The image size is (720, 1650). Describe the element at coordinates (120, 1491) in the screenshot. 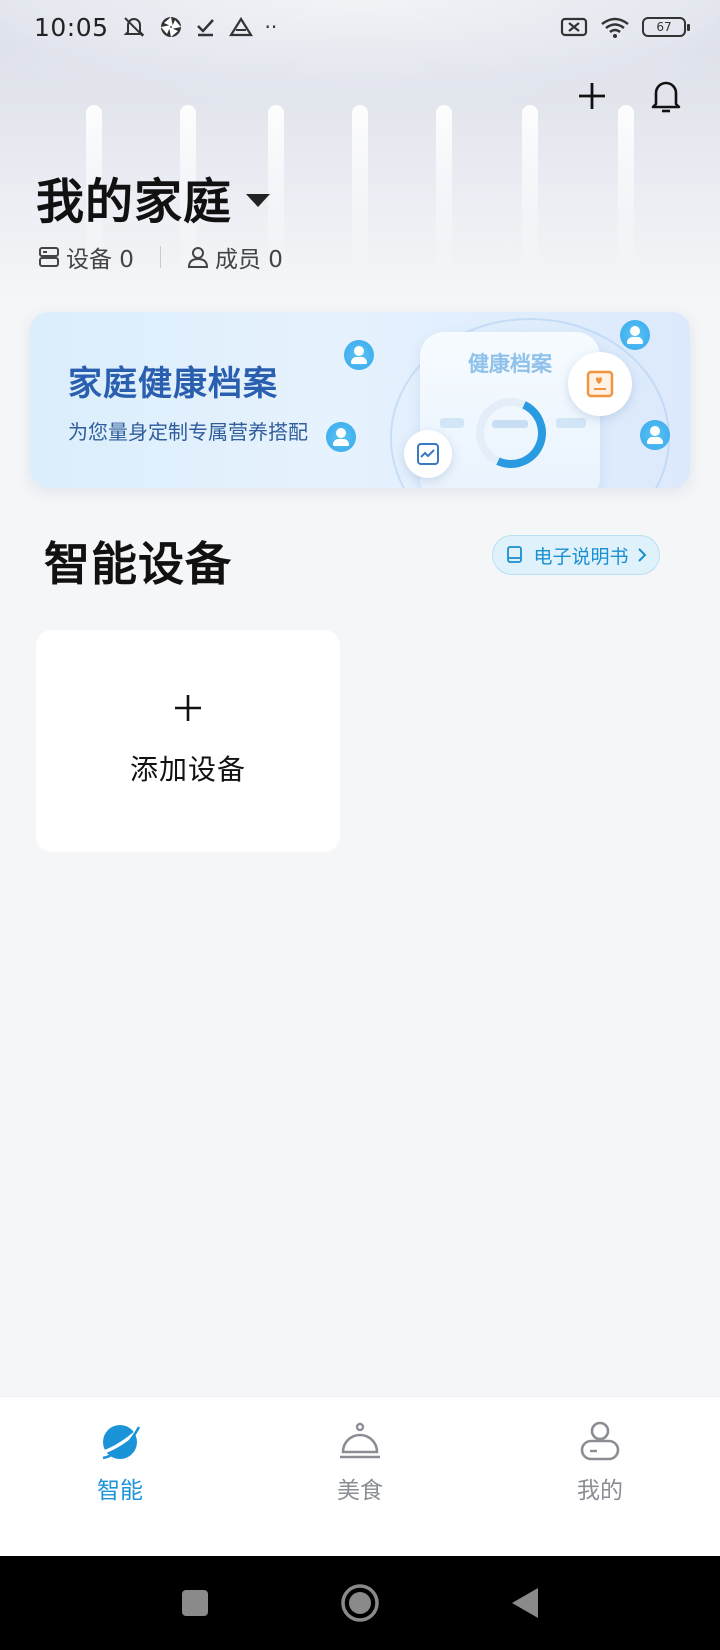

I see `tab-smart-label: 智能` at that location.